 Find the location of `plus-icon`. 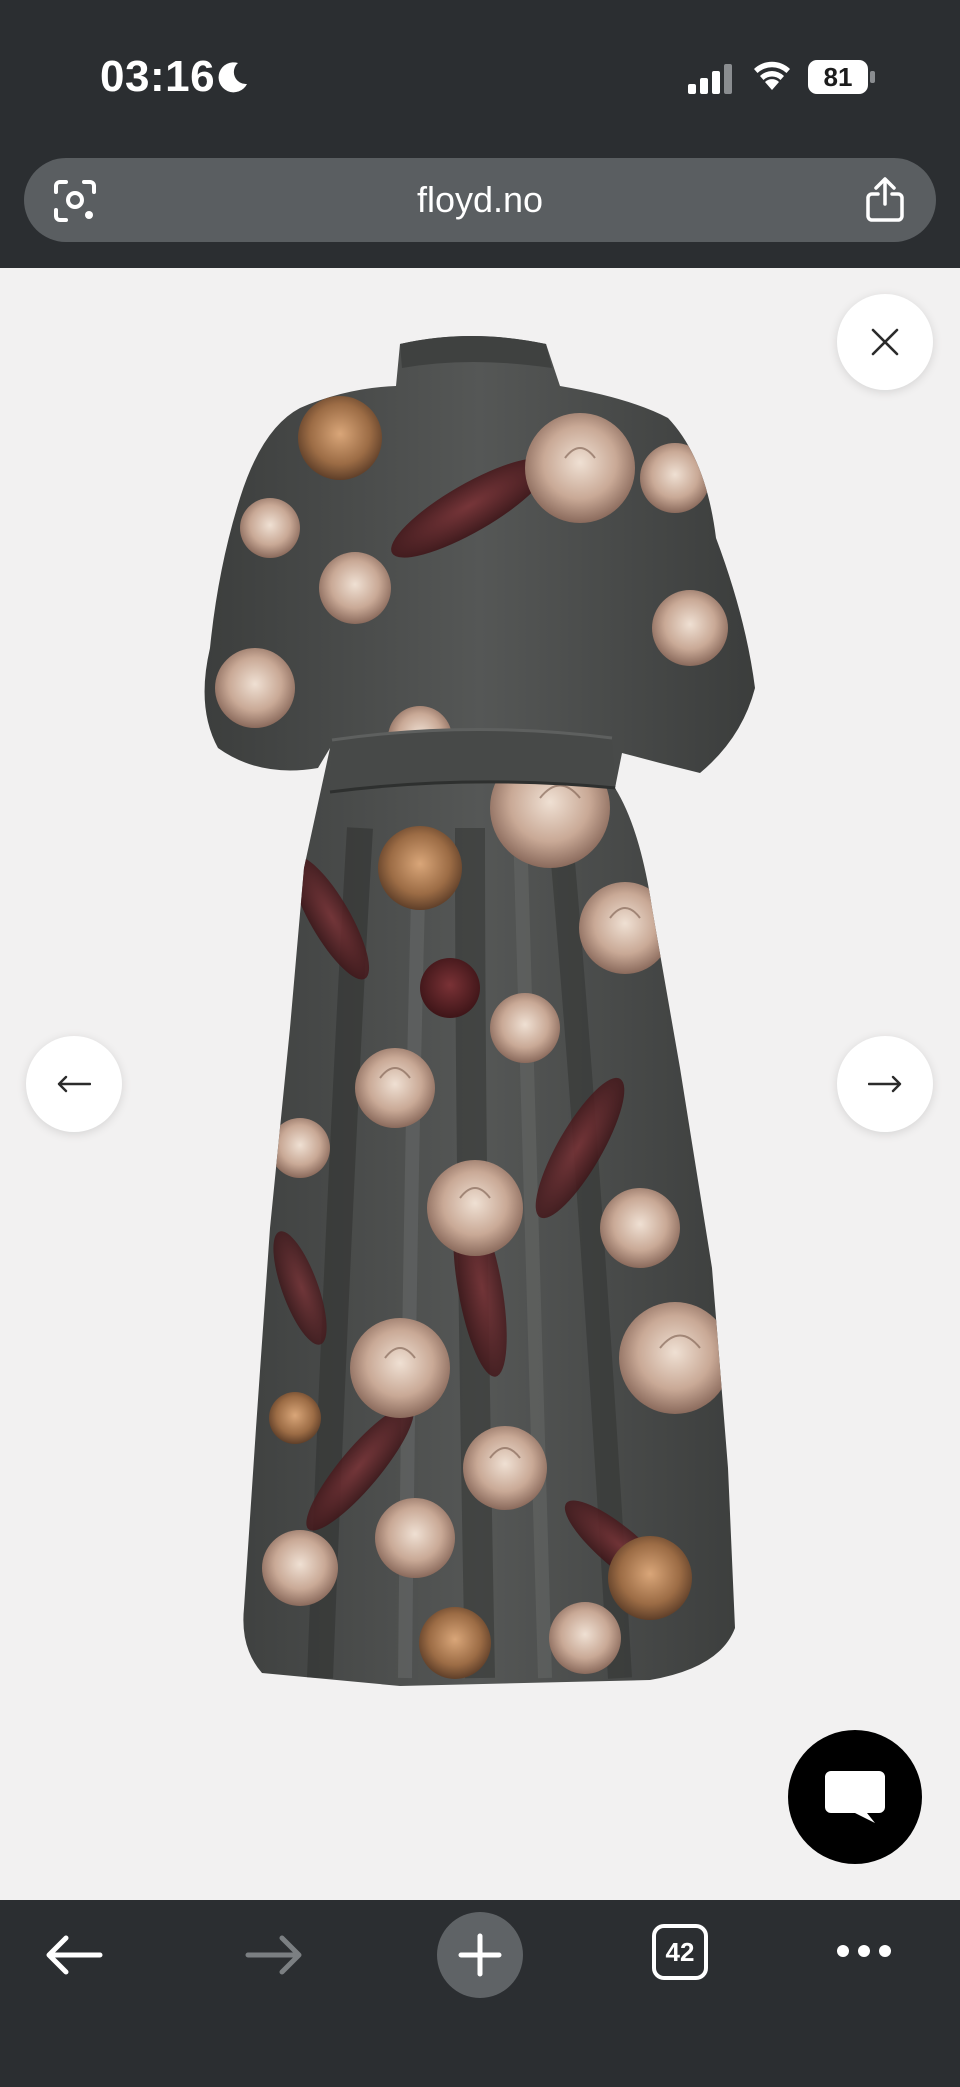

plus-icon is located at coordinates (480, 1955).